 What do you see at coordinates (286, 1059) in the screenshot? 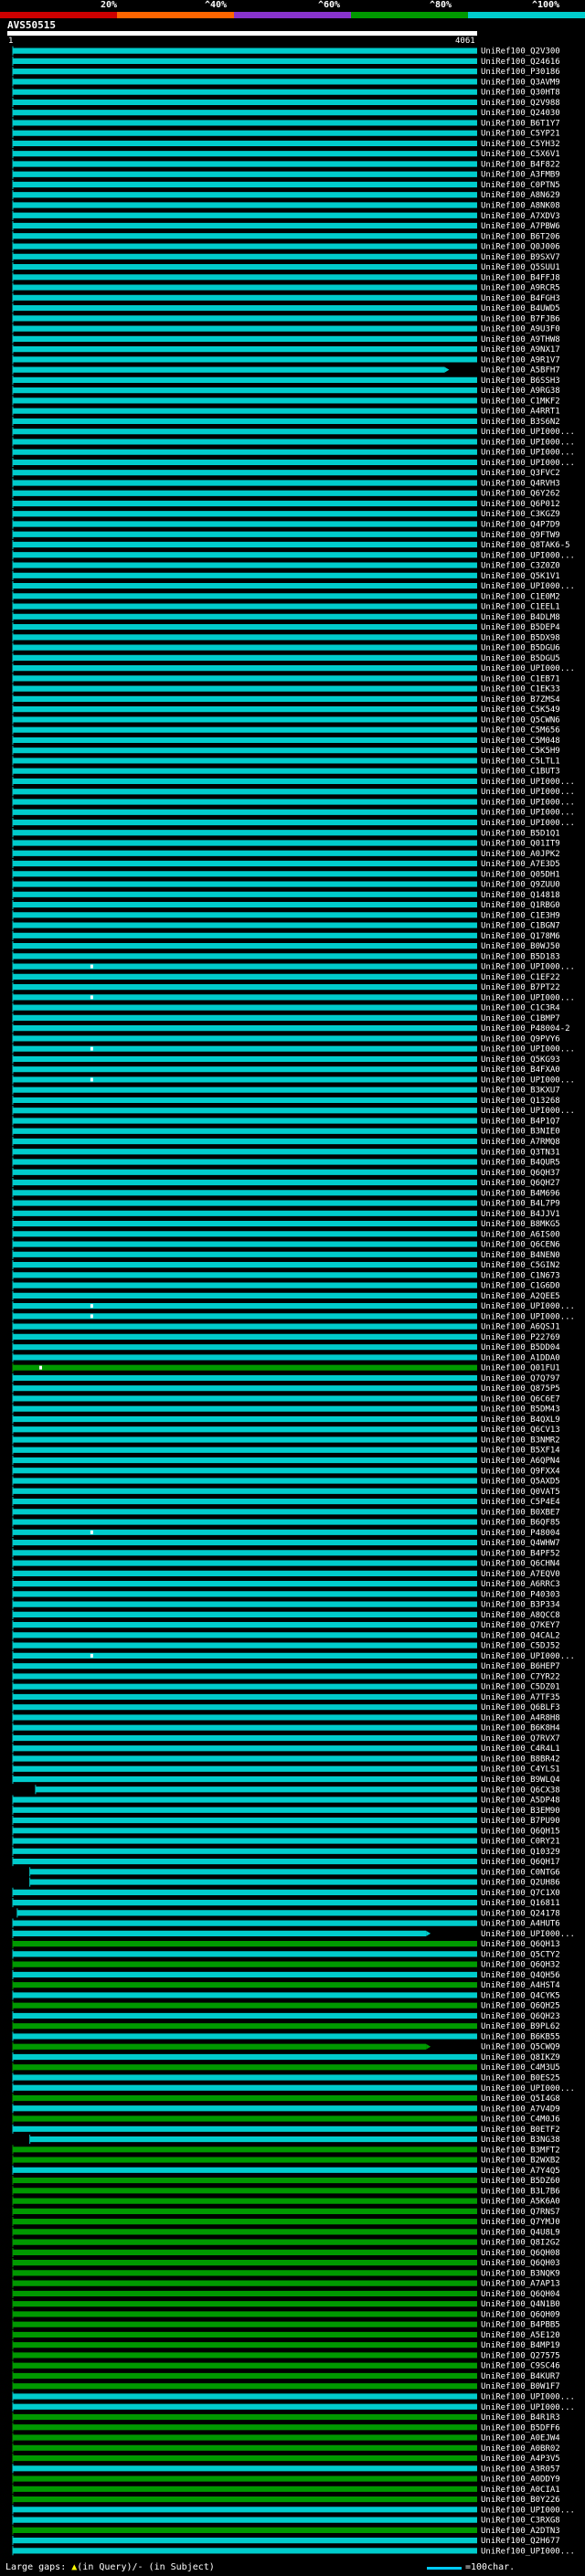
I see `hit-row: UniRef100_Q5KG93` at bounding box center [286, 1059].